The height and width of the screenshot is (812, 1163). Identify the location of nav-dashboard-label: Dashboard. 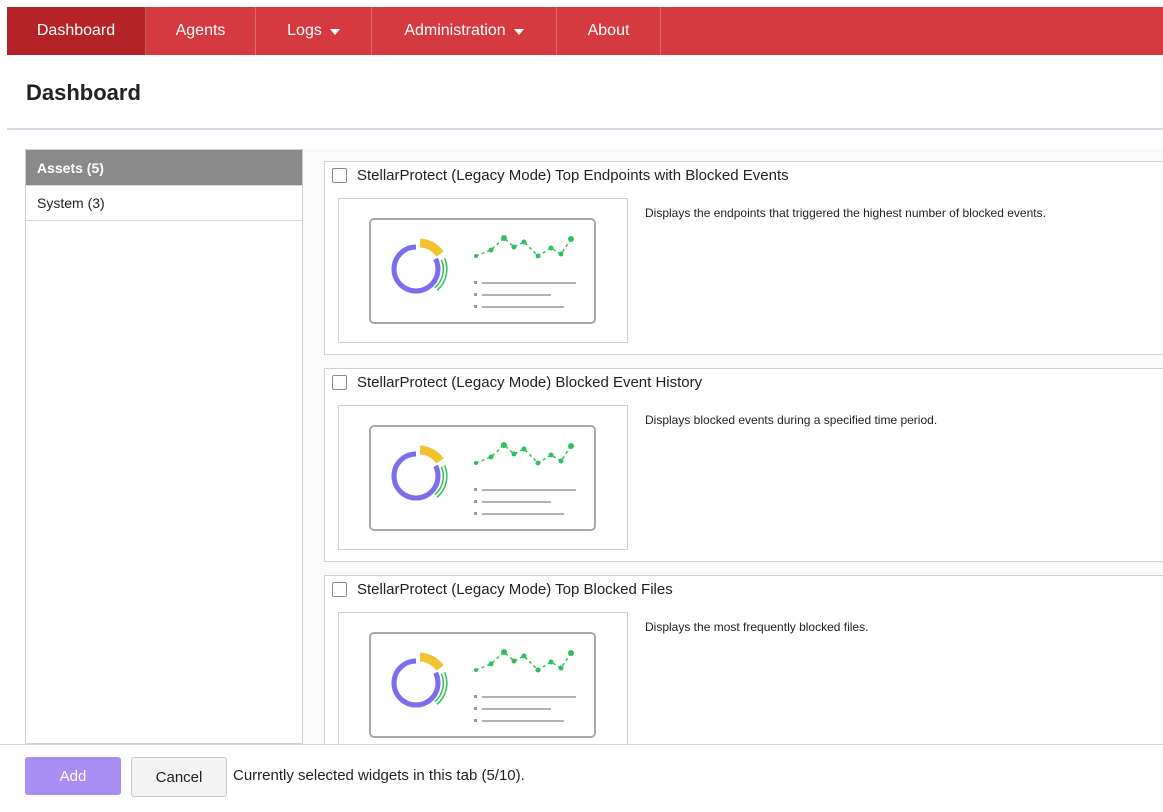
(76, 30).